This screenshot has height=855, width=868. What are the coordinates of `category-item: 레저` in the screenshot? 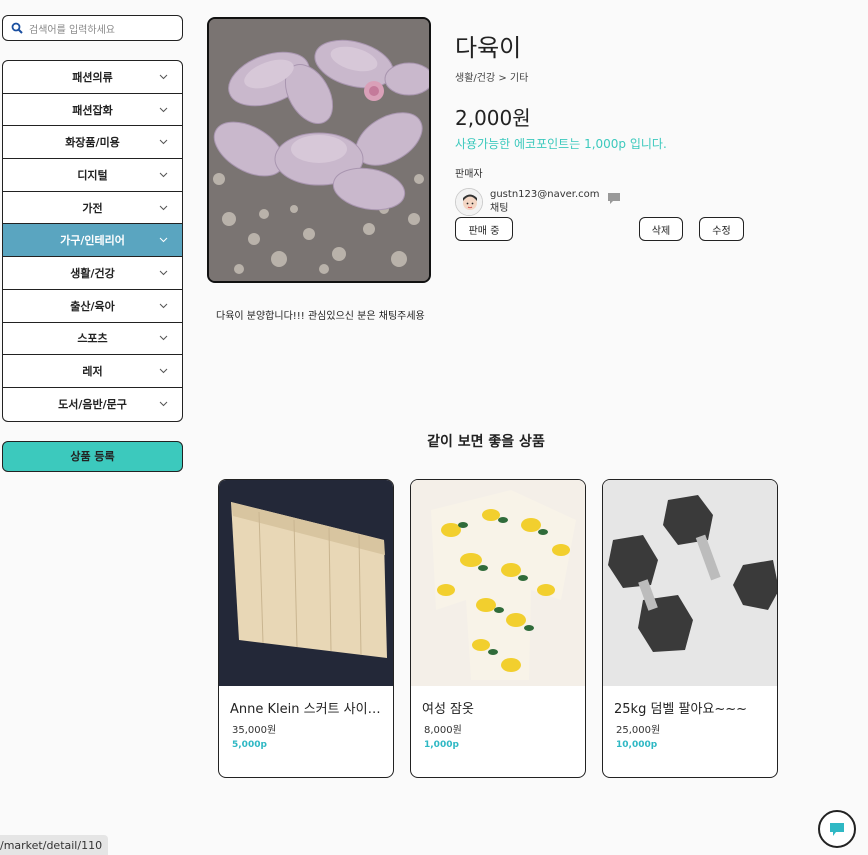 It's located at (92, 371).